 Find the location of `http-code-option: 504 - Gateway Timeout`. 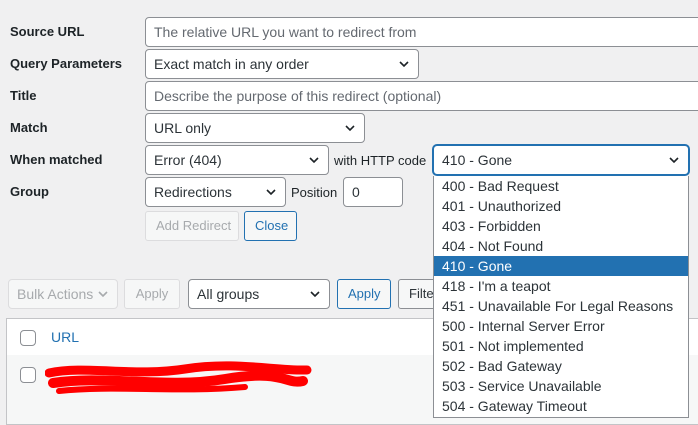

http-code-option: 504 - Gateway Timeout is located at coordinates (561, 406).